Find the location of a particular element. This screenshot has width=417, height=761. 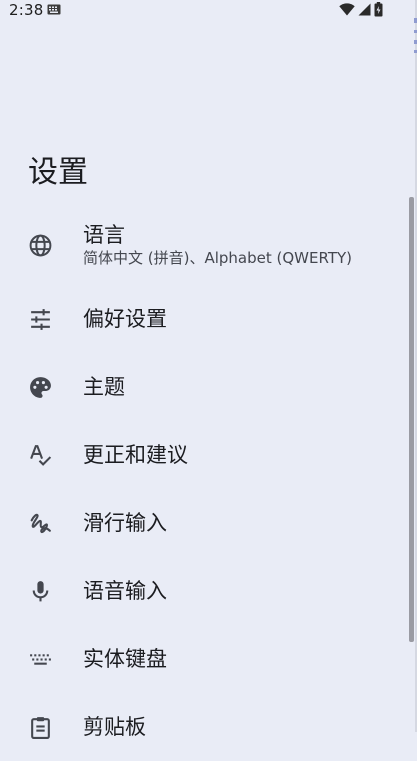

settings-item-theme: 主题 is located at coordinates (204, 387).